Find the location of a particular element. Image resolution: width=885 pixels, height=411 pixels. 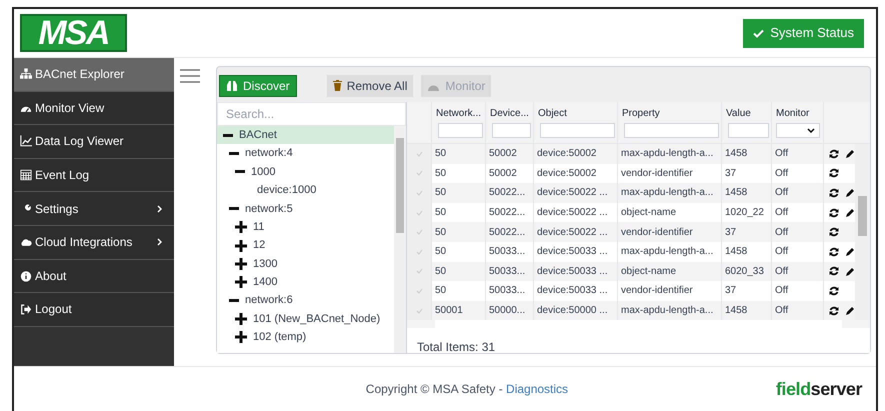

tree-node: device:1000 is located at coordinates (305, 190).